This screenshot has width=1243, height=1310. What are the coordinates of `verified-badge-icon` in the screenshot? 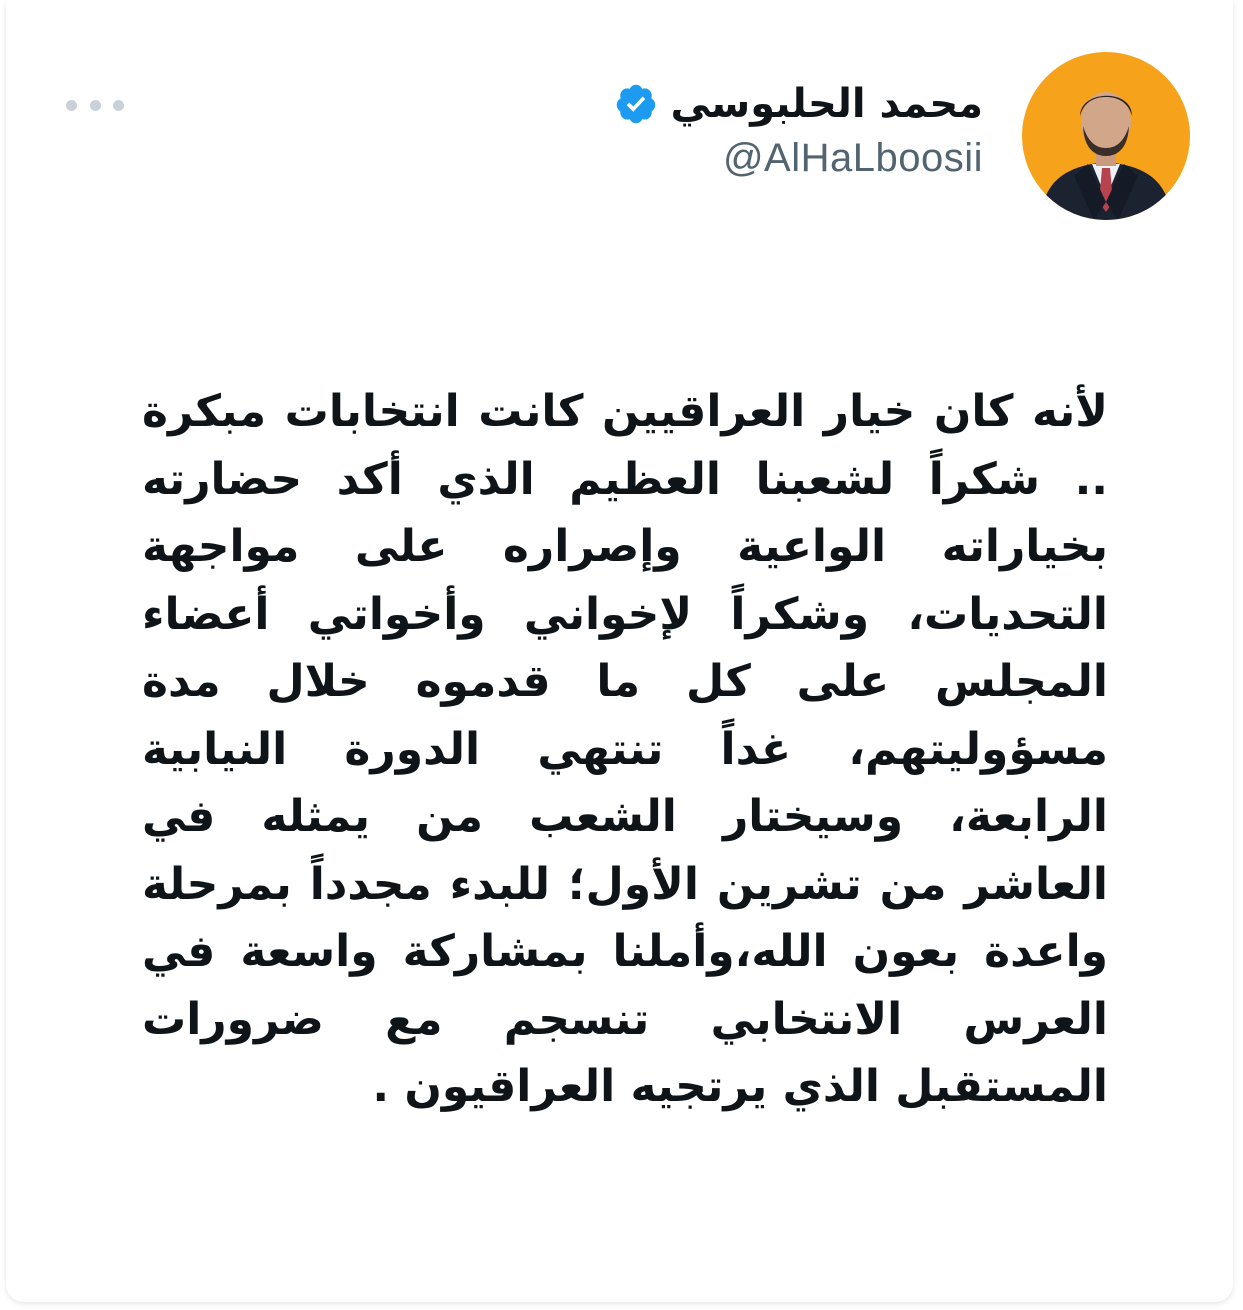 It's located at (636, 104).